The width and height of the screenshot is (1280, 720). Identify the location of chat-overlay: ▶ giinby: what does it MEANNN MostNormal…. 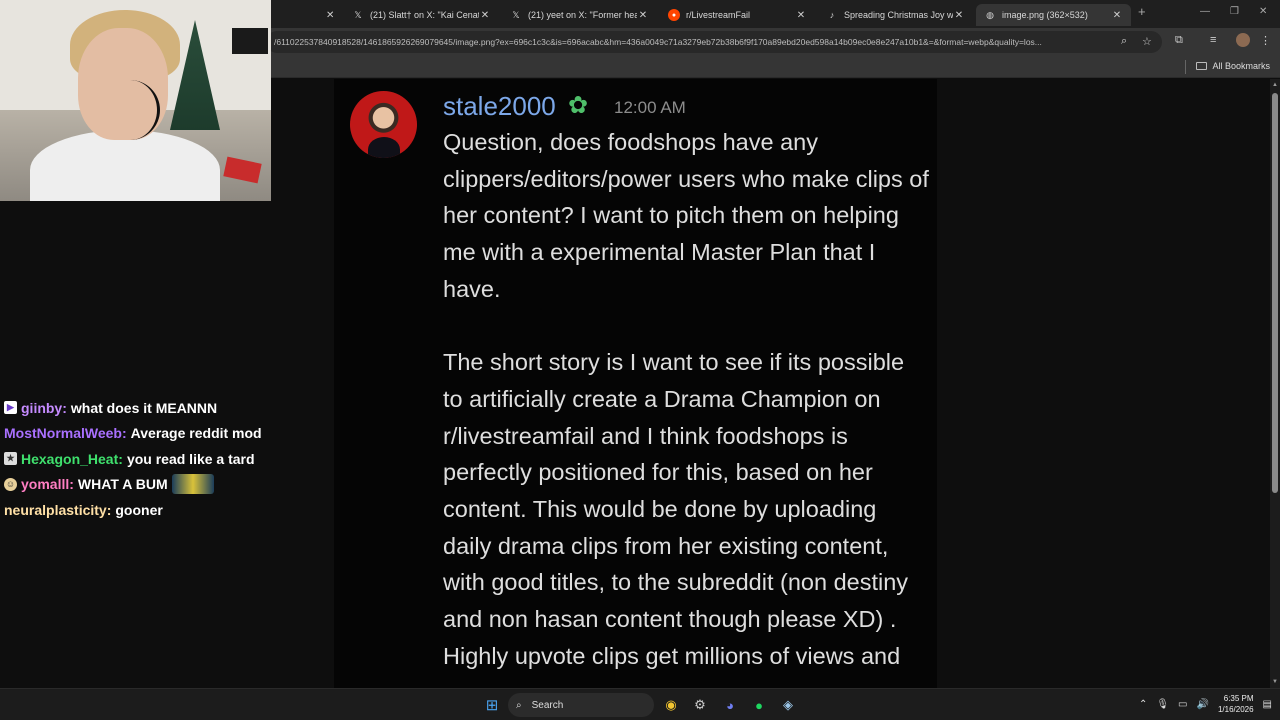
(164, 459).